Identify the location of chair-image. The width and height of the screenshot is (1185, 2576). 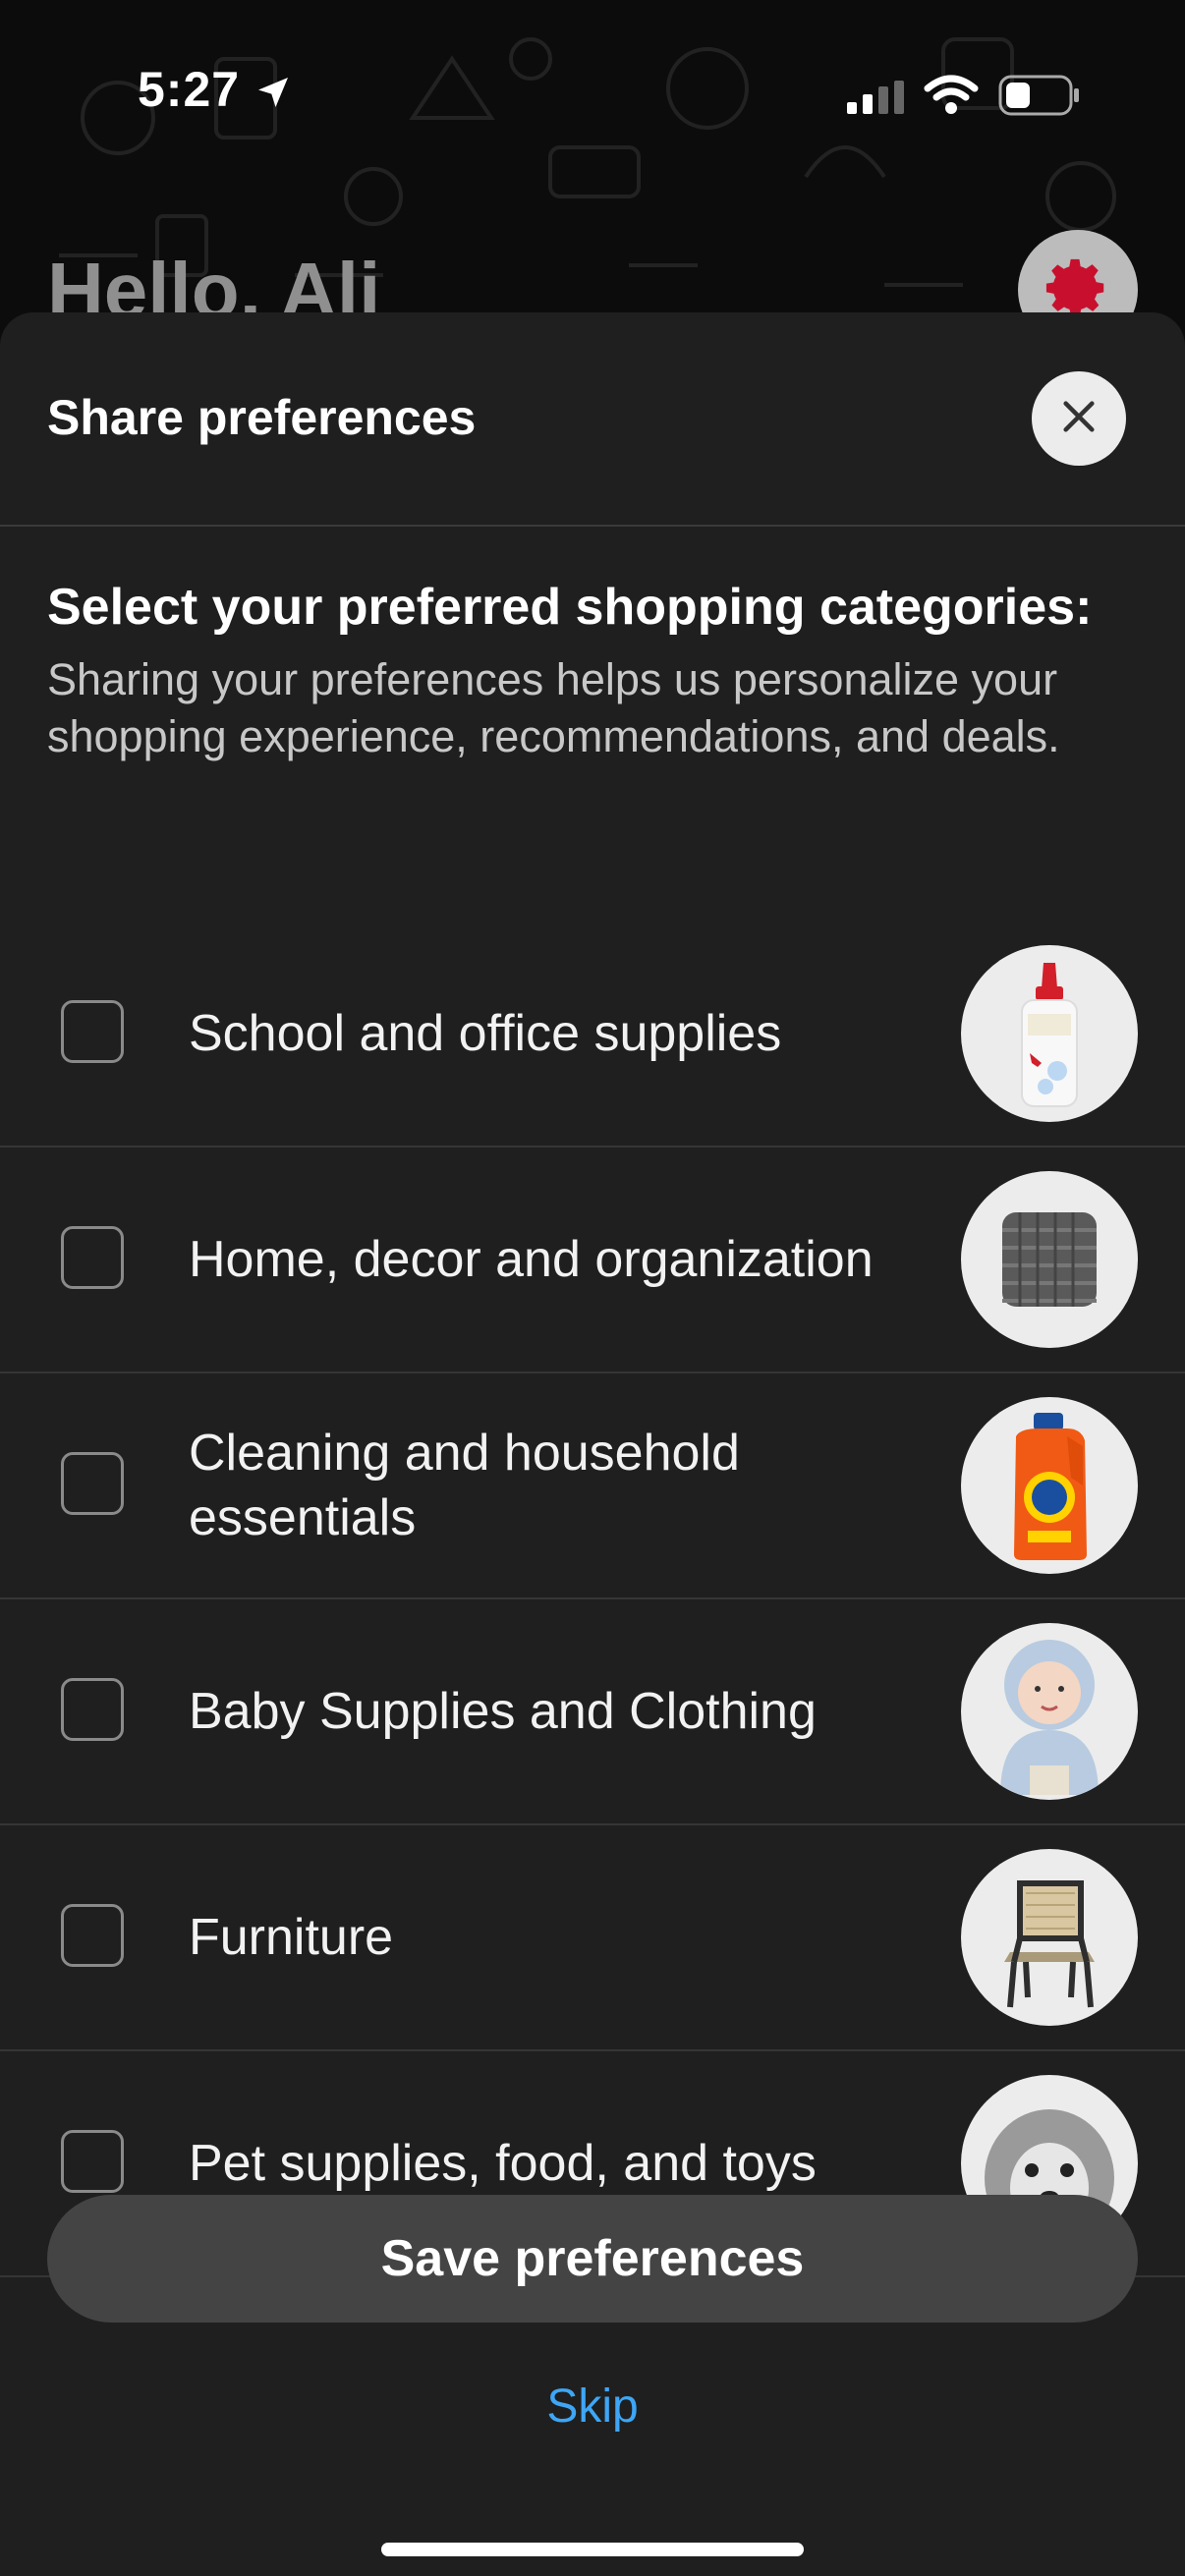
(1049, 1937).